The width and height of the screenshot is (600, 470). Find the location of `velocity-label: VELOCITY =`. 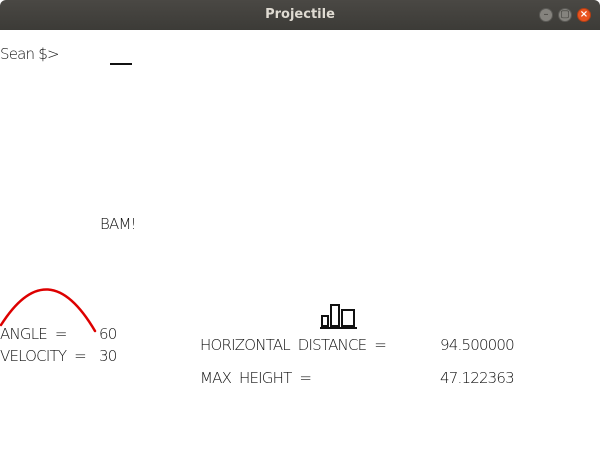

velocity-label: VELOCITY = is located at coordinates (43, 356).